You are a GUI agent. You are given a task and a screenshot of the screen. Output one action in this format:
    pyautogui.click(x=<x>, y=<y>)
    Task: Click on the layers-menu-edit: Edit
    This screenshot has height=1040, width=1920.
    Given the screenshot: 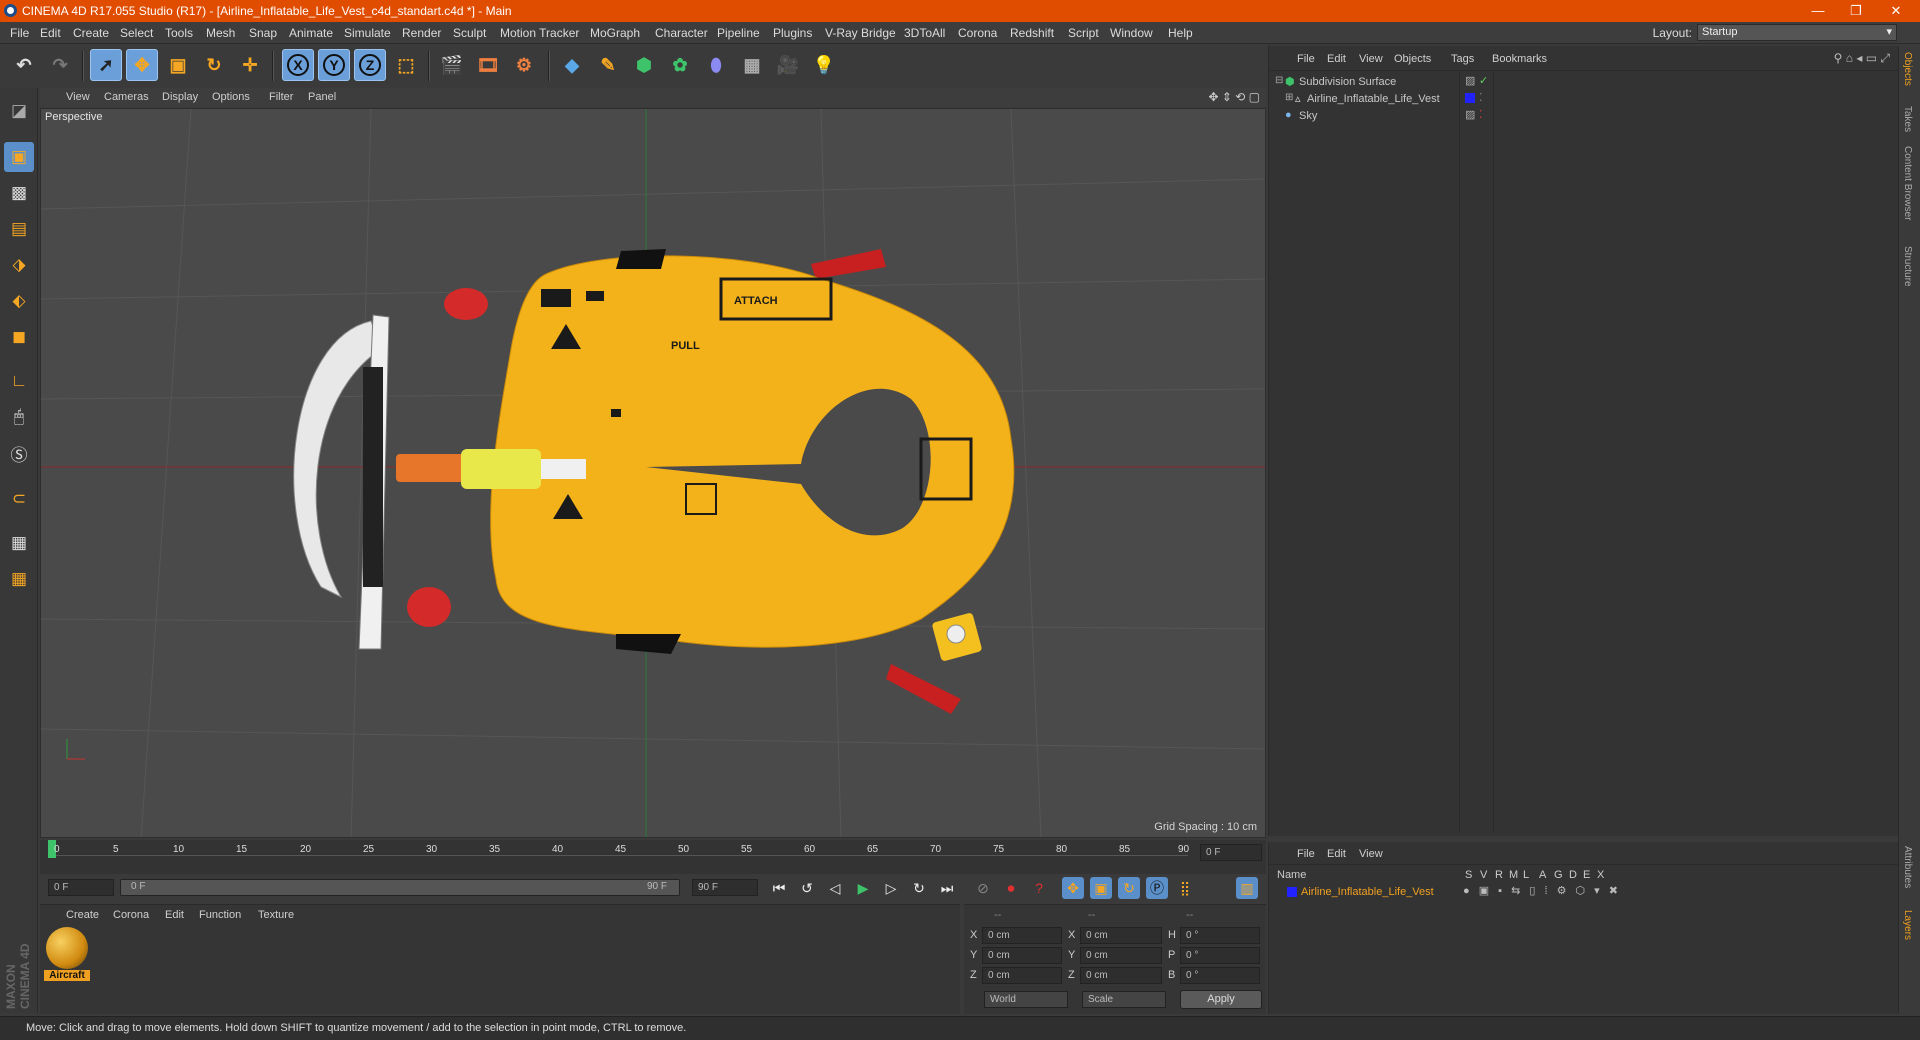 What is the action you would take?
    pyautogui.click(x=1336, y=854)
    